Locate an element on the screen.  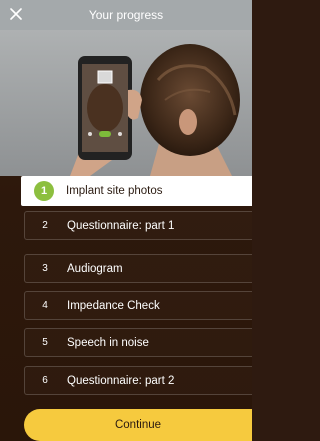
continue-button: Continue is located at coordinates (138, 425).